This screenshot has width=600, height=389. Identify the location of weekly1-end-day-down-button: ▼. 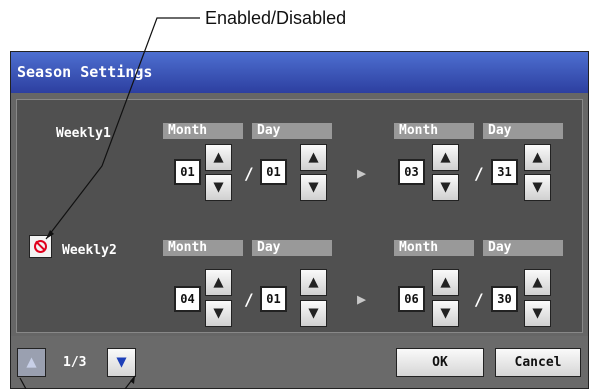
(537, 187).